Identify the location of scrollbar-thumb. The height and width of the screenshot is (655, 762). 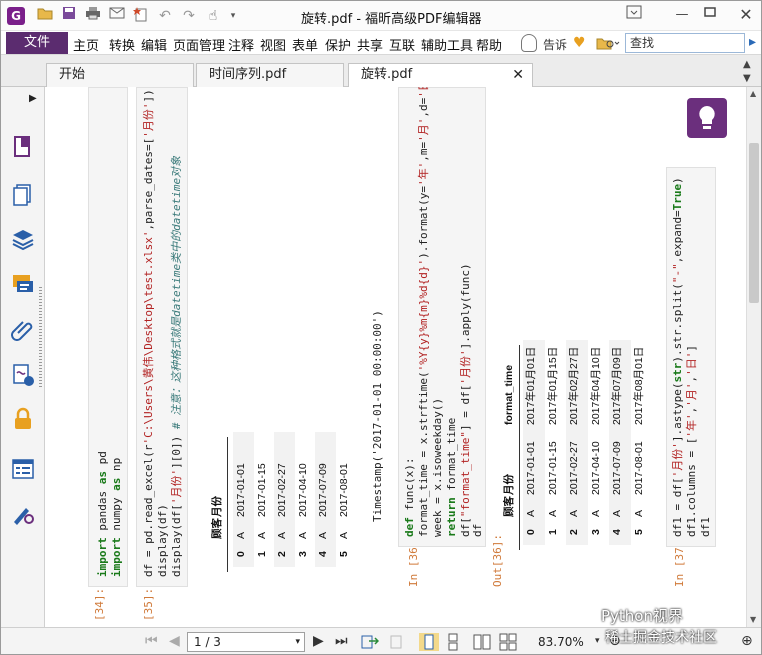
(754, 223).